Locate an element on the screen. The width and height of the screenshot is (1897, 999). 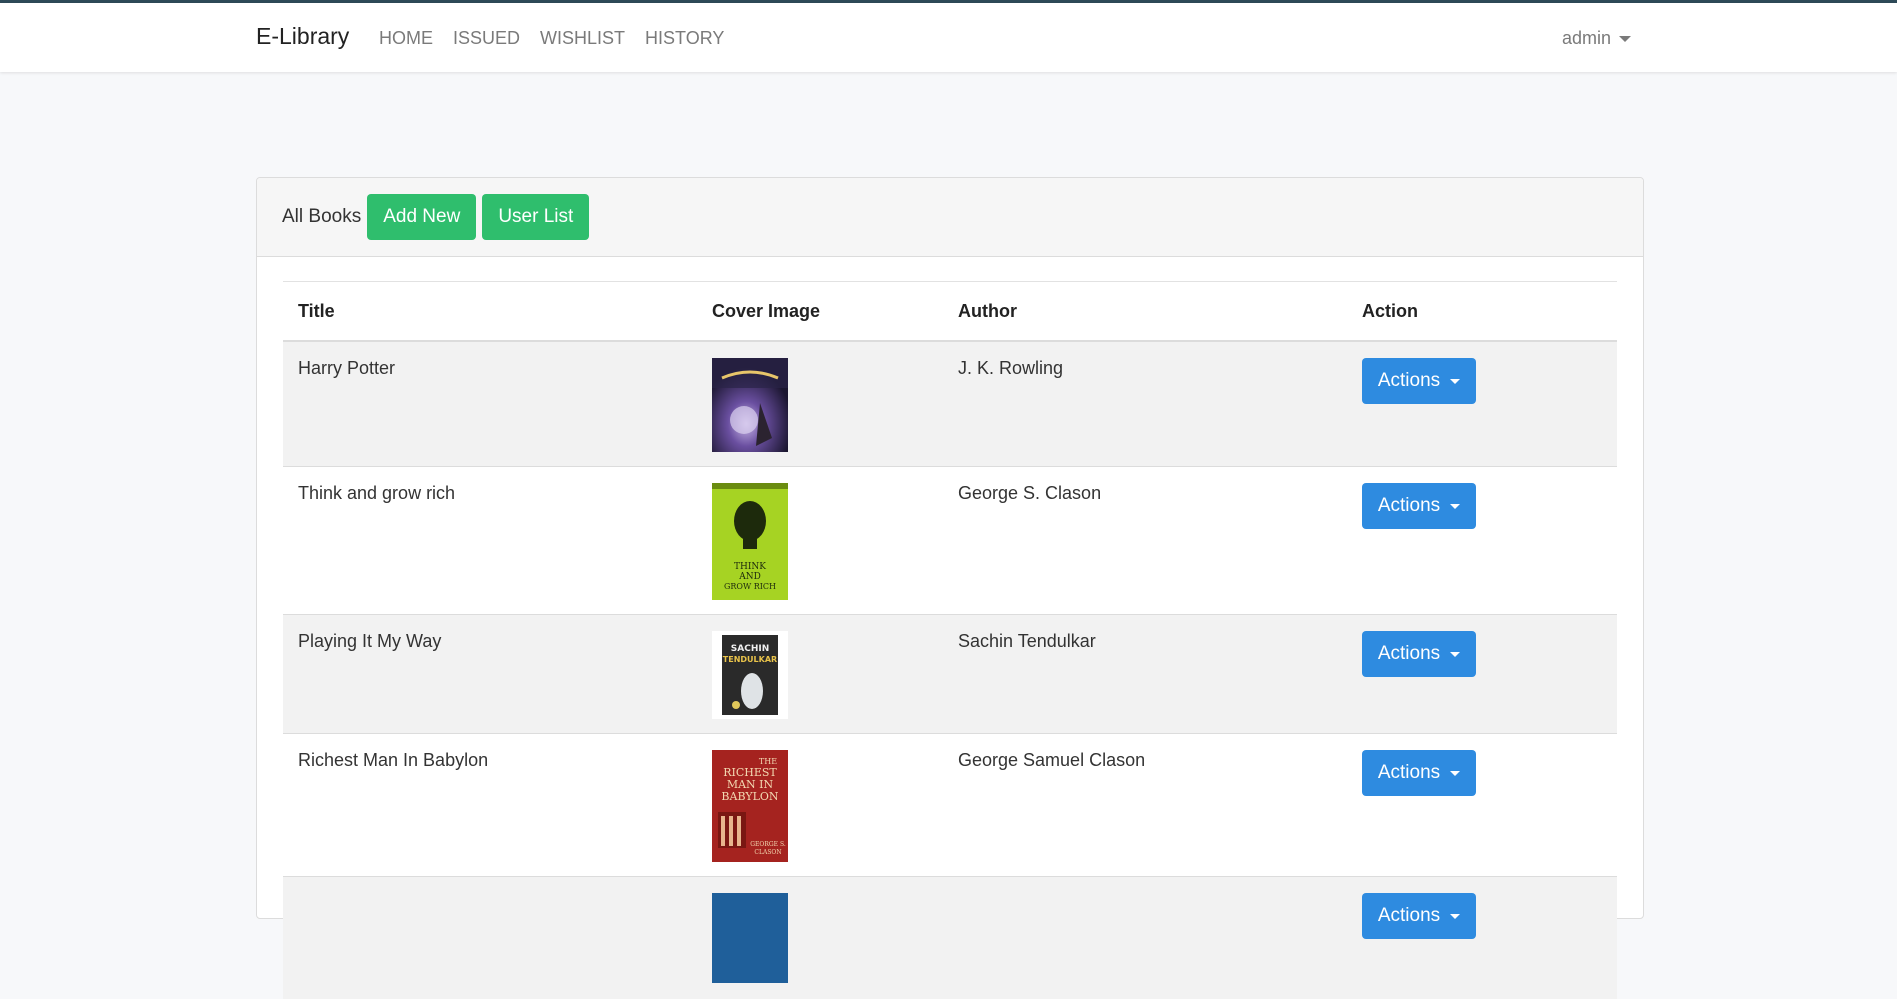
user-list-button: User List is located at coordinates (535, 217).